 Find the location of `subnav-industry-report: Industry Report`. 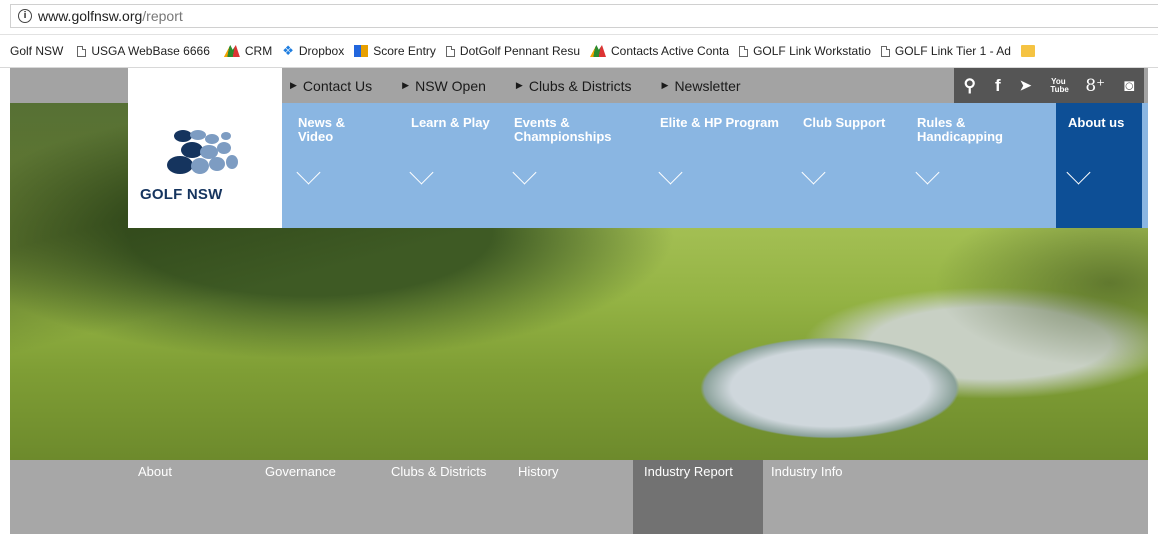

subnav-industry-report: Industry Report is located at coordinates (688, 471).